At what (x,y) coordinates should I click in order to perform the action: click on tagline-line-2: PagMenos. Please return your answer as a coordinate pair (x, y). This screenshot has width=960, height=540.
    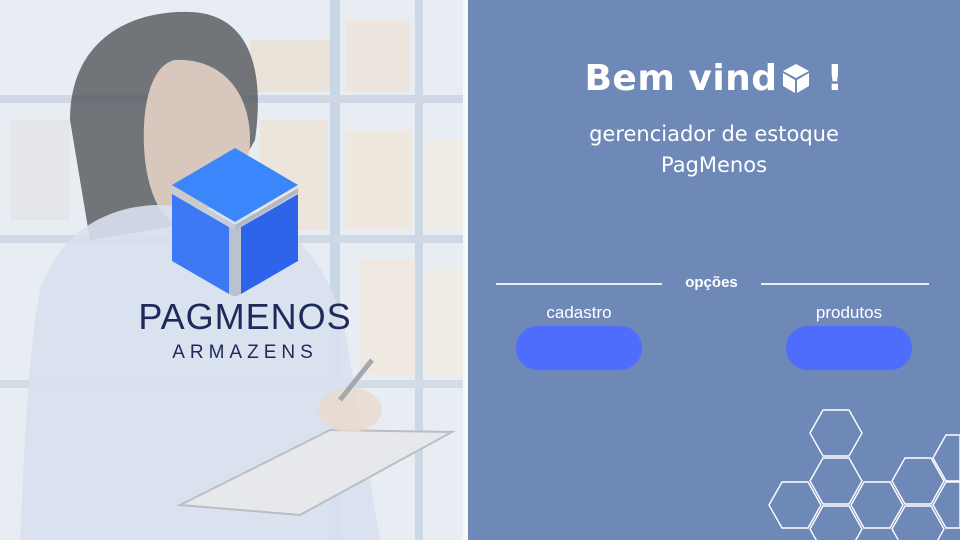
    Looking at the image, I should click on (714, 165).